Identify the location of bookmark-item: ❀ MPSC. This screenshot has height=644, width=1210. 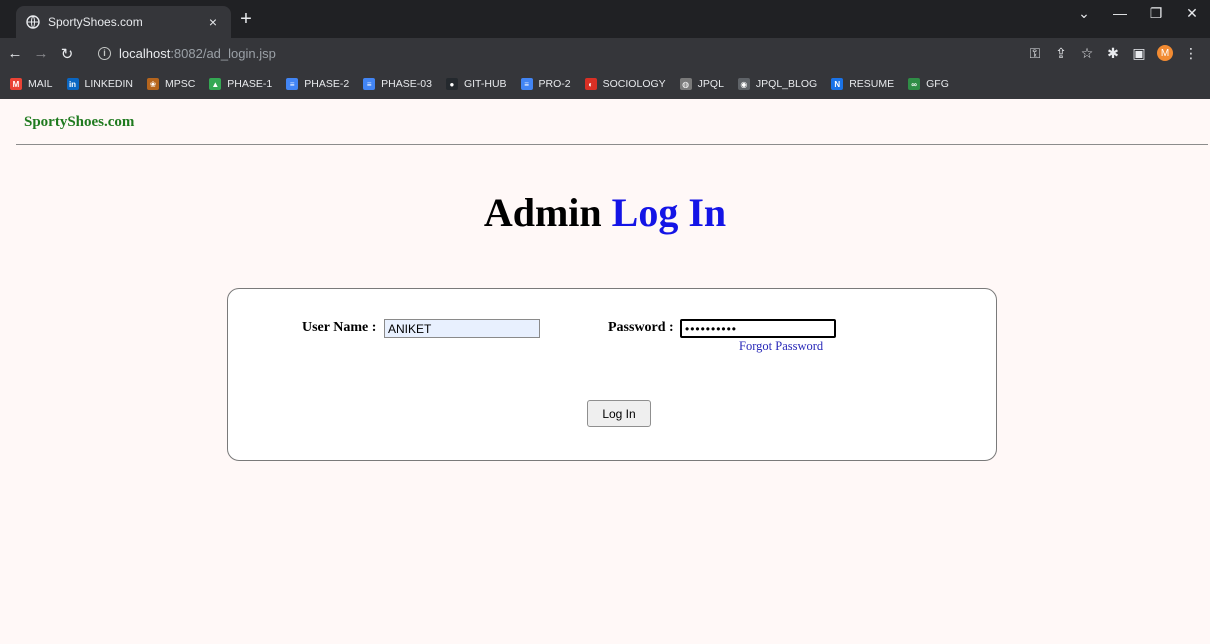
(171, 84).